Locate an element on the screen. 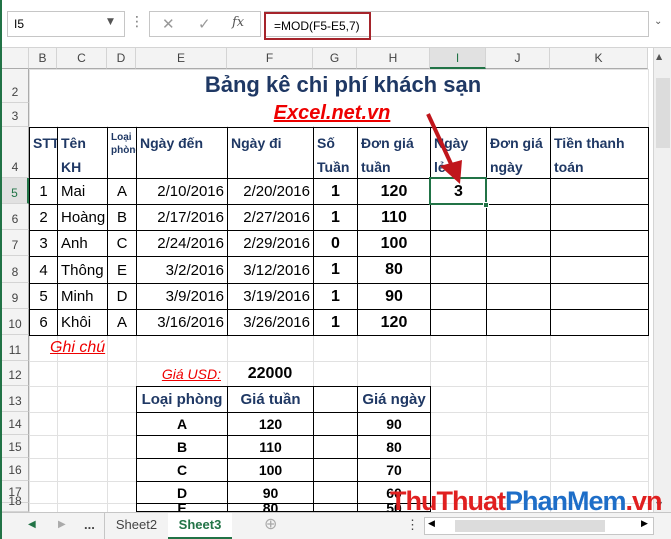 This screenshot has width=671, height=539. row-header-12: 12 is located at coordinates (15, 373).